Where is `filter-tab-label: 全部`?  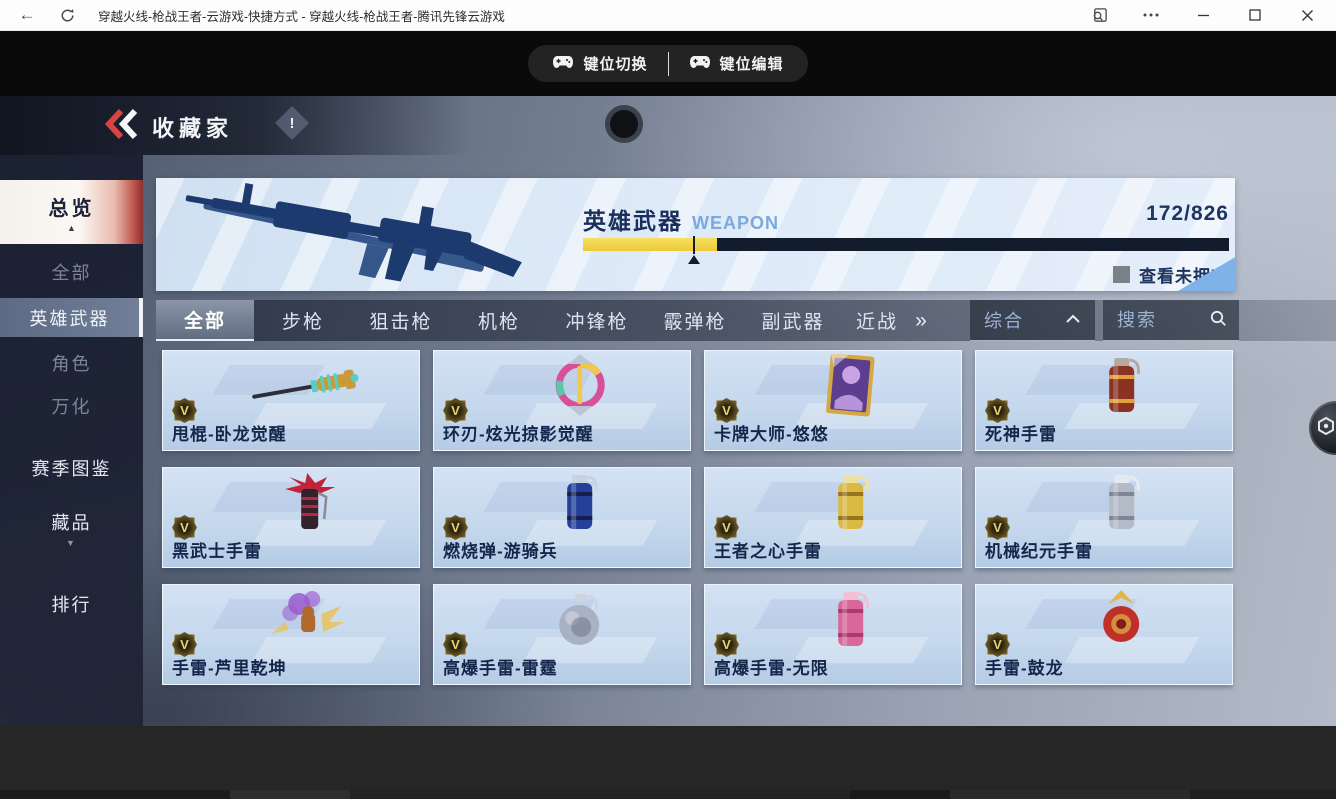
filter-tab-label: 全部 is located at coordinates (204, 321).